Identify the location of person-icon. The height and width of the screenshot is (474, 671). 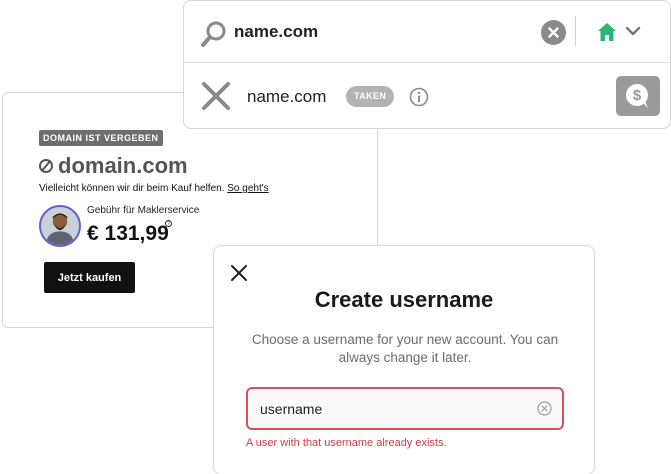
(60, 226).